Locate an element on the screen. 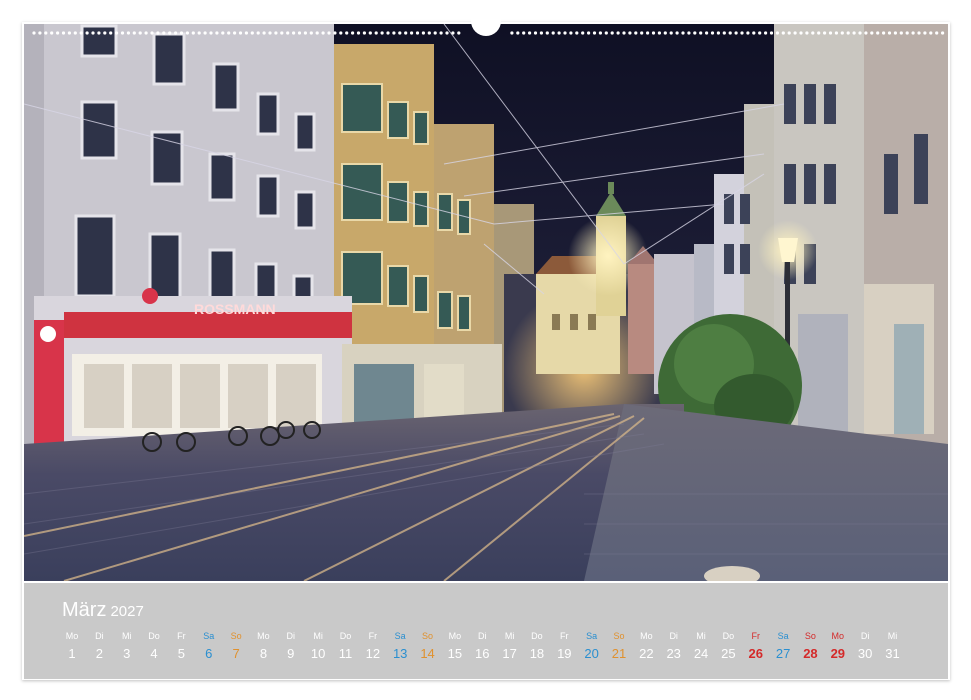  day-number: 3 is located at coordinates (127, 653).